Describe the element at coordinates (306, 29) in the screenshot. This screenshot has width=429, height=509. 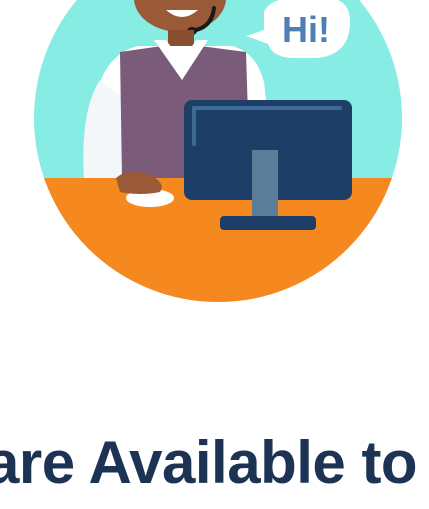
I see `speech-bubble-text: Hi!` at that location.